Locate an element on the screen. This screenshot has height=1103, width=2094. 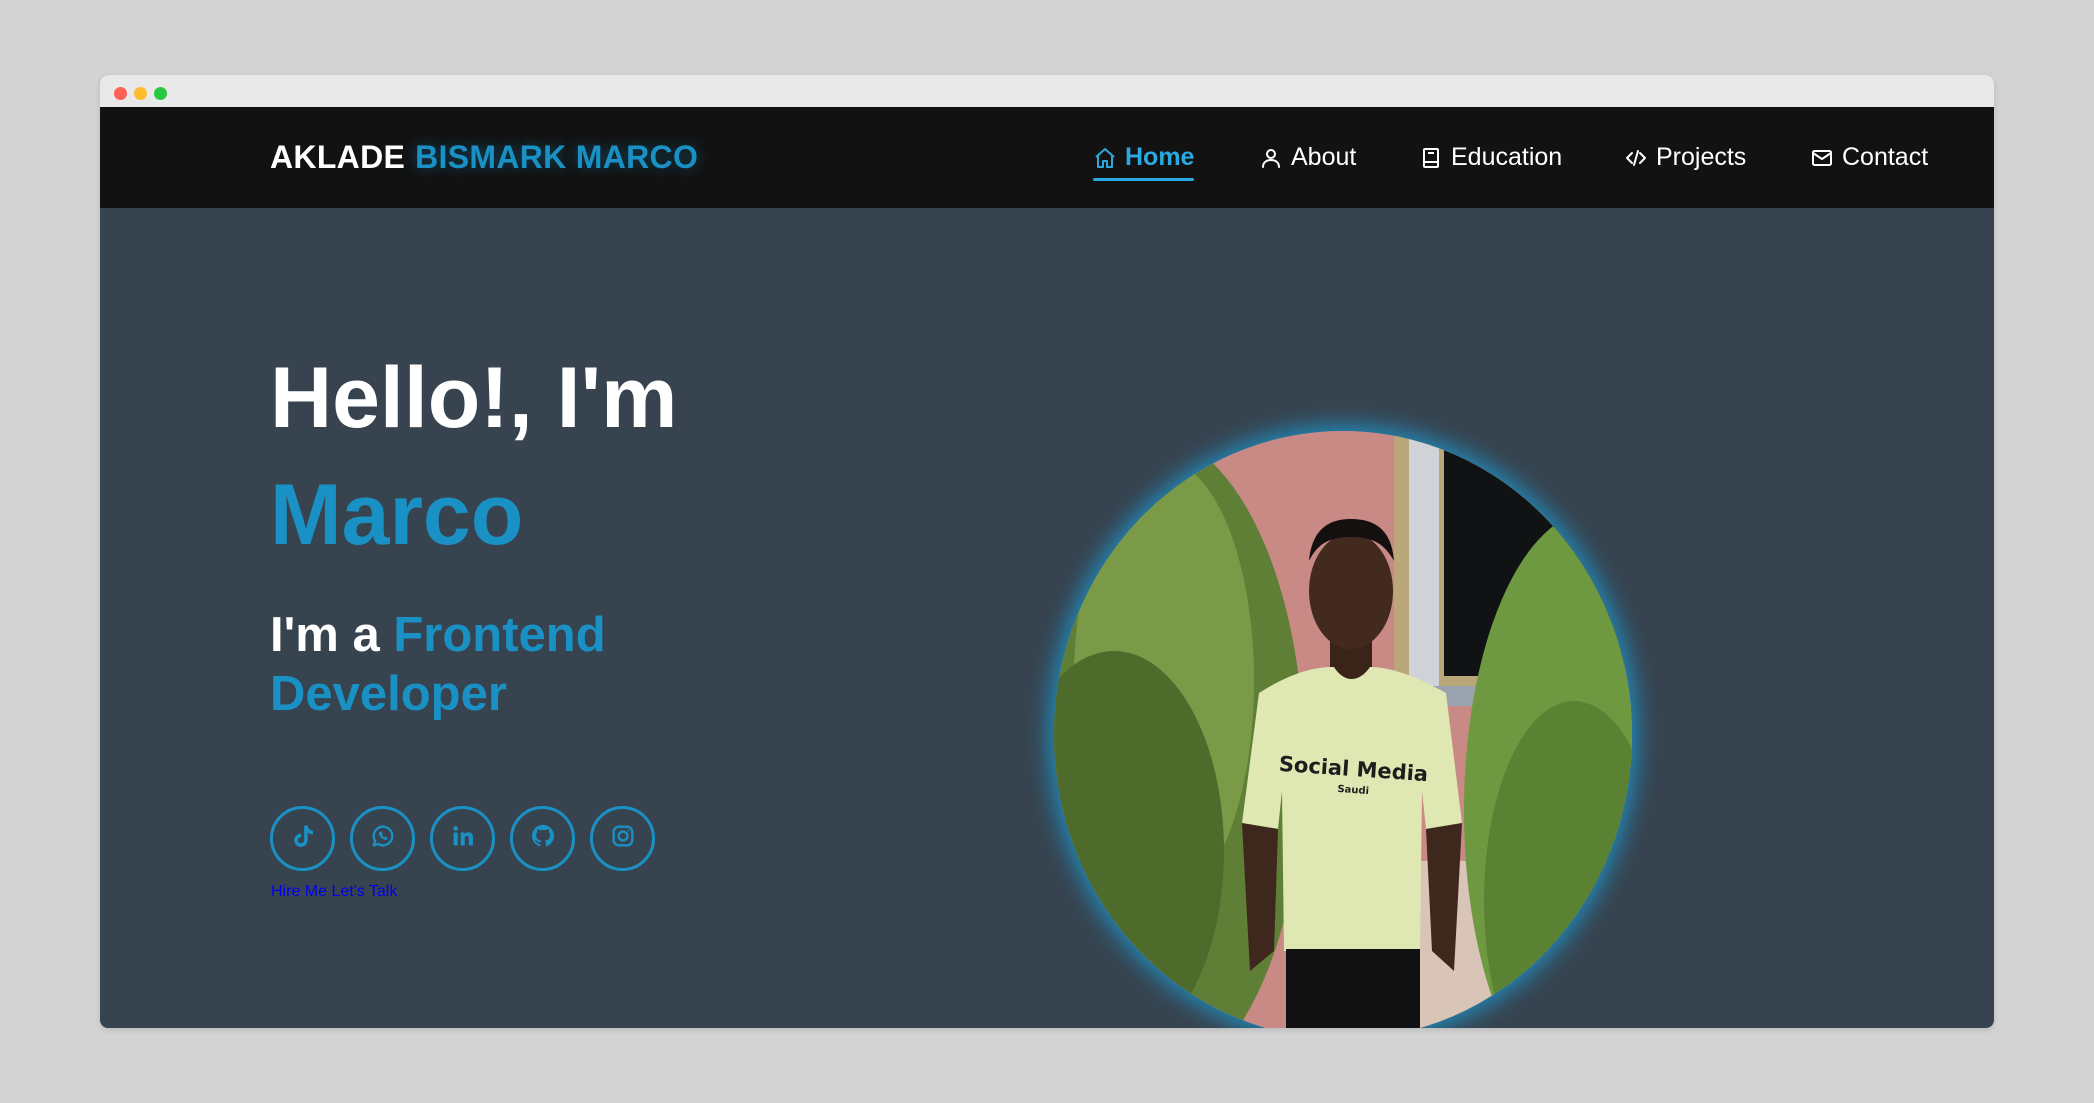
profile-photo-illustration: Social Media Saudi is located at coordinates (1343, 729).